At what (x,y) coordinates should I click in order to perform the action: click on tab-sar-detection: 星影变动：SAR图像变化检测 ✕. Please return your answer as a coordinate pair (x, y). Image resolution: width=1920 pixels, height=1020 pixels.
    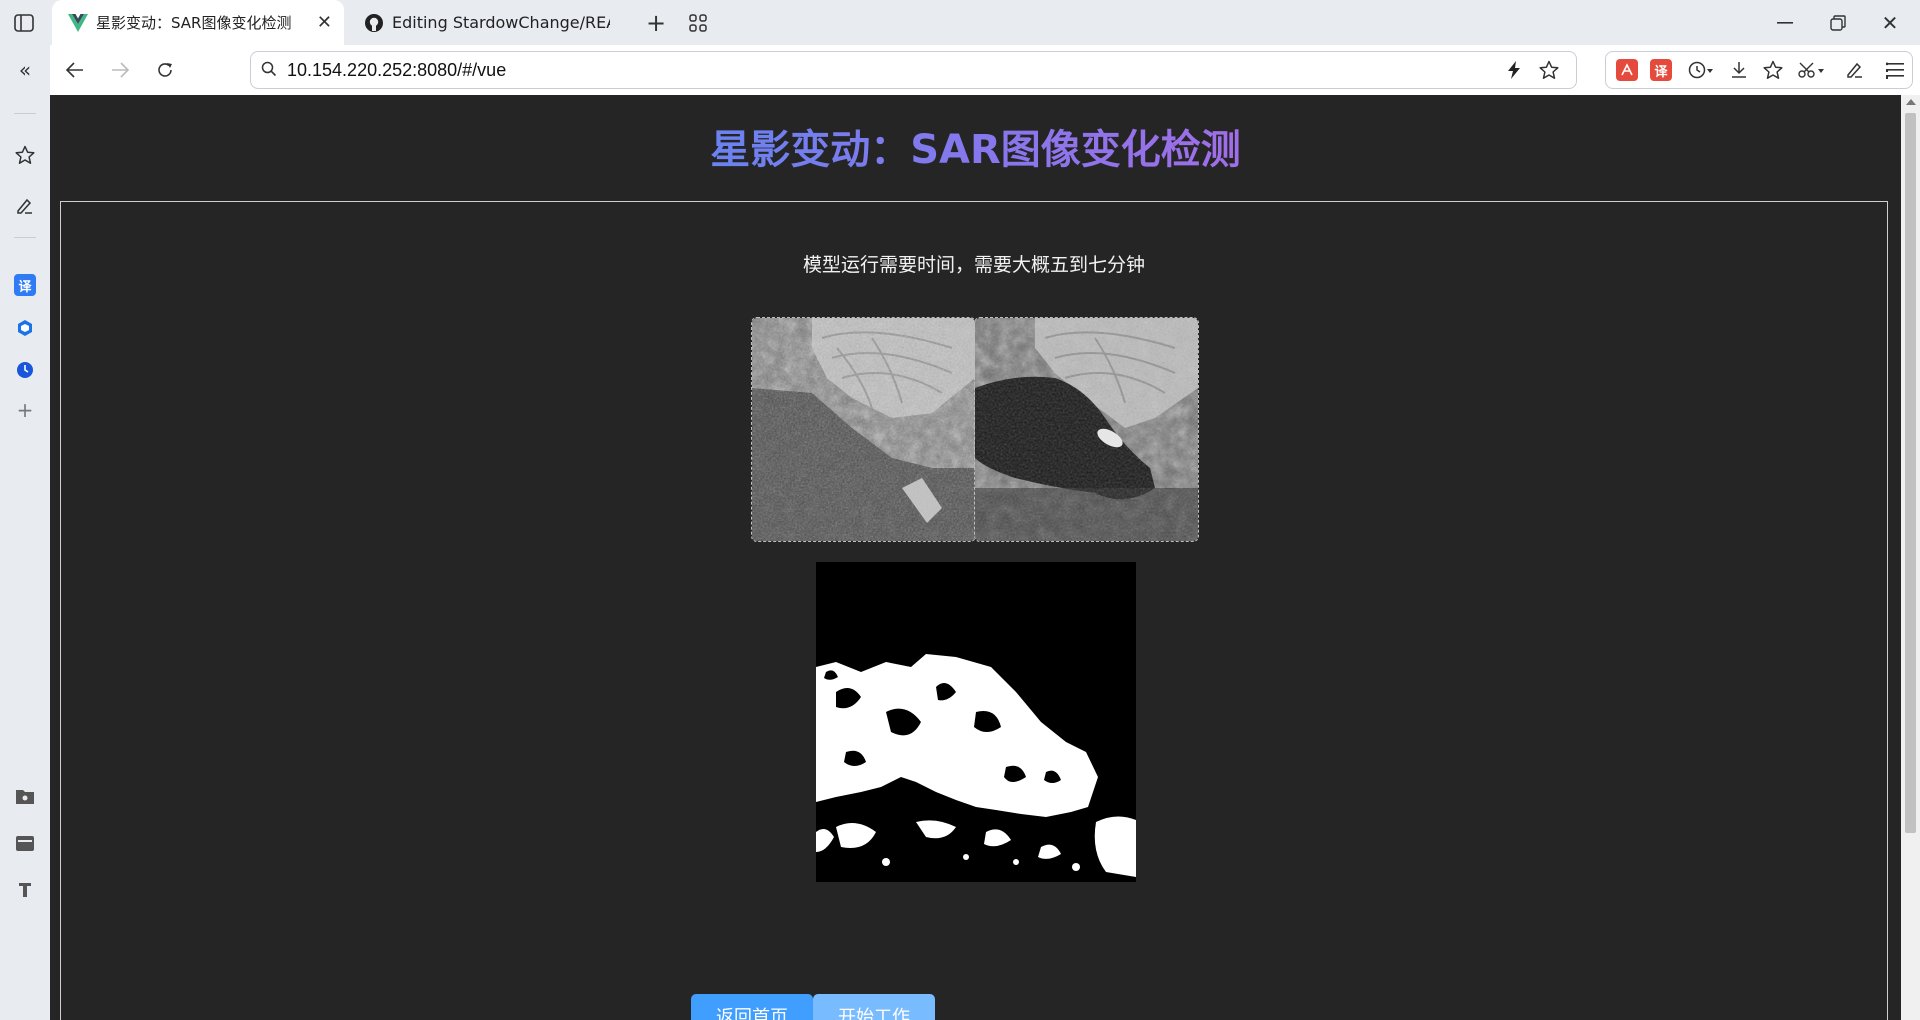
    Looking at the image, I should click on (198, 22).